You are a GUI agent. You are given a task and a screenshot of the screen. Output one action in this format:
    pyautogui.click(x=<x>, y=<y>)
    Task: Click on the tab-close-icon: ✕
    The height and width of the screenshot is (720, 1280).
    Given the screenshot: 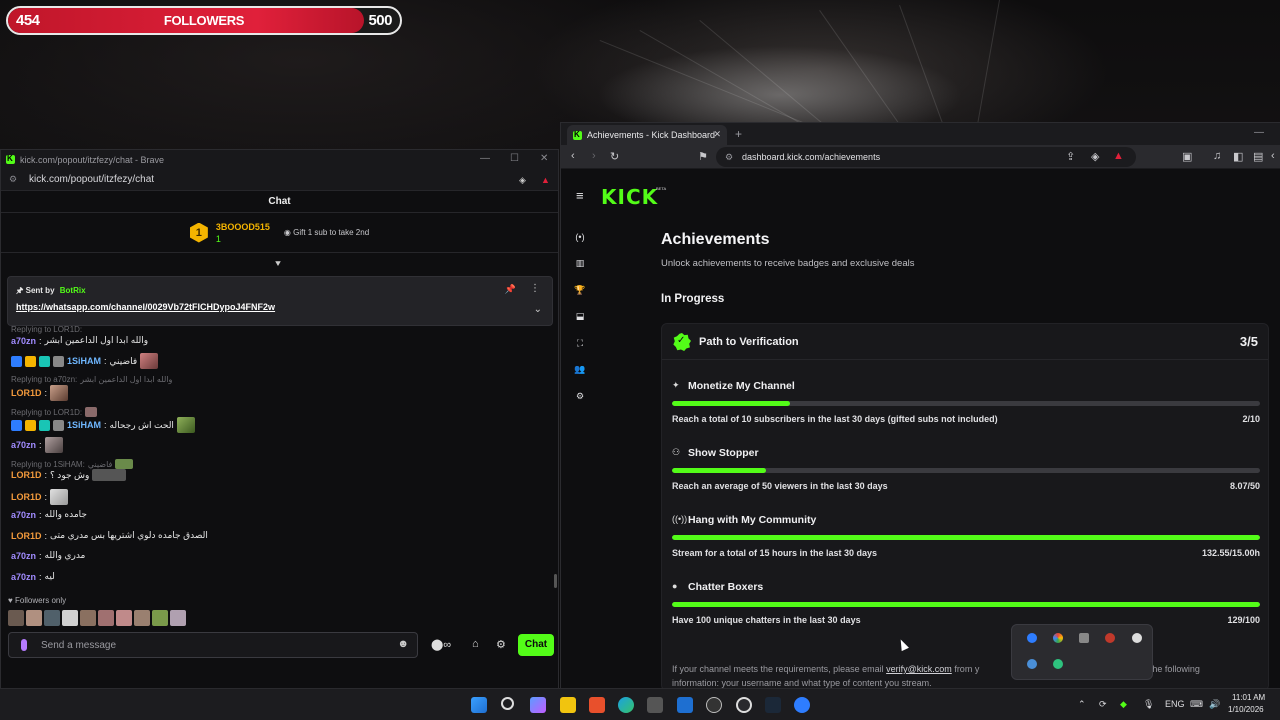 What is the action you would take?
    pyautogui.click(x=717, y=134)
    